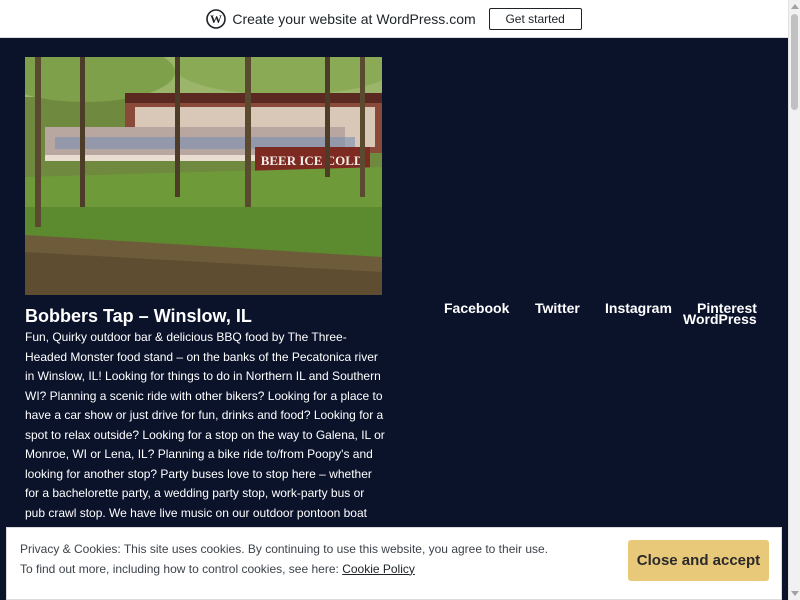 This screenshot has width=800, height=600. I want to click on cookie-policy-link: Cookie Policy, so click(378, 569).